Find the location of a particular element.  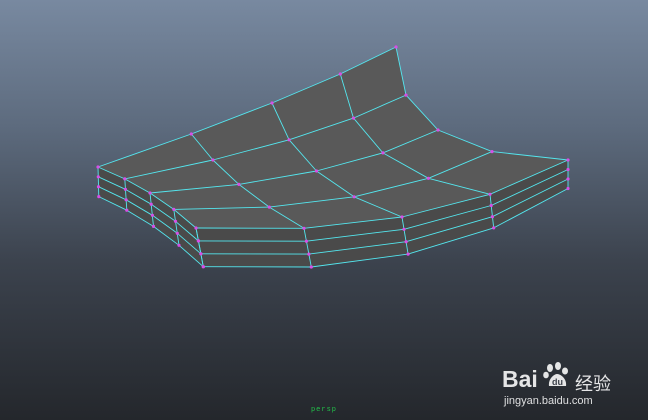

mesh-side-face is located at coordinates (254, 247).